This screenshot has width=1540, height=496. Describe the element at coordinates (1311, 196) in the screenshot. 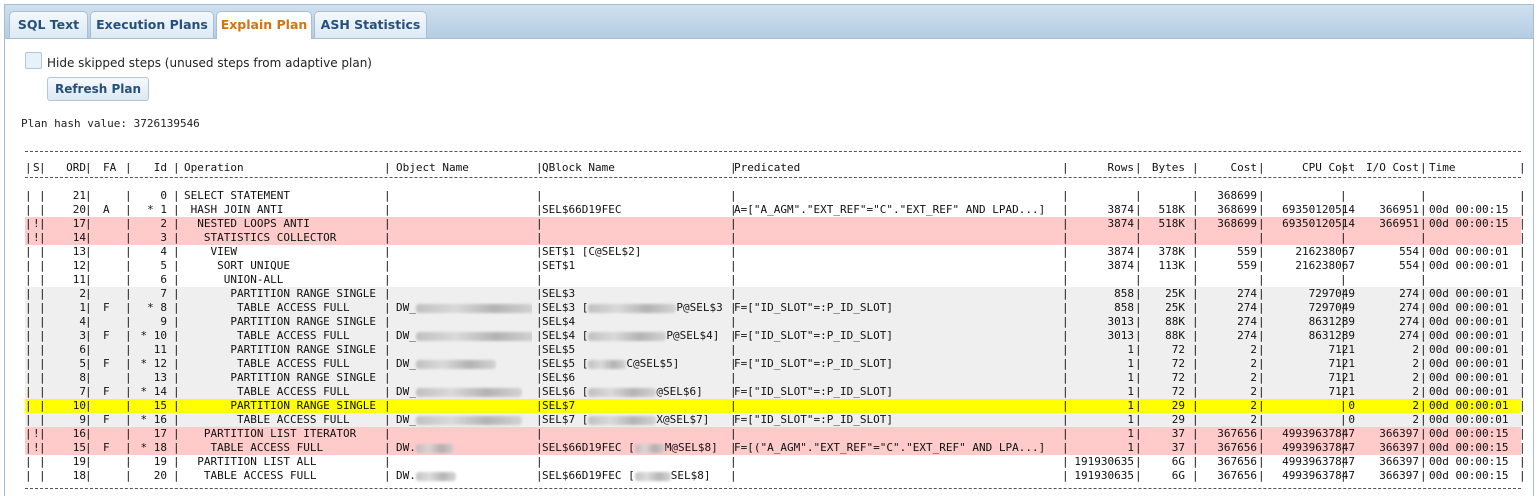

I see `cell-cpu` at that location.